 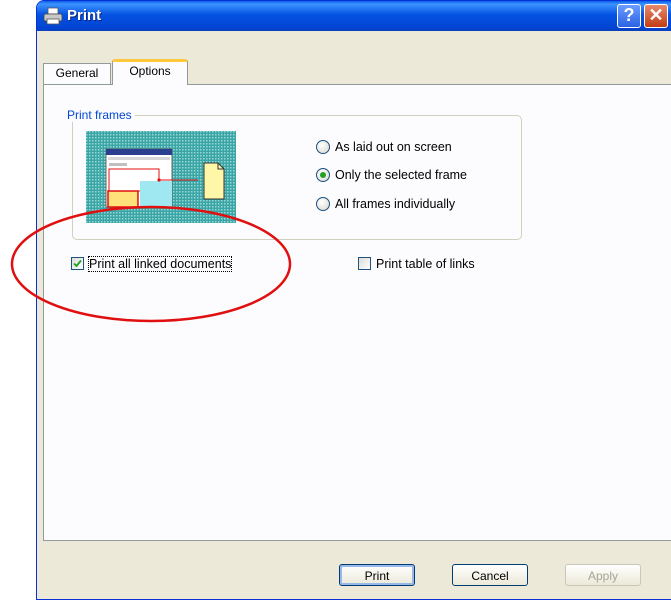 What do you see at coordinates (395, 204) in the screenshot?
I see `radio-label: All frames individually` at bounding box center [395, 204].